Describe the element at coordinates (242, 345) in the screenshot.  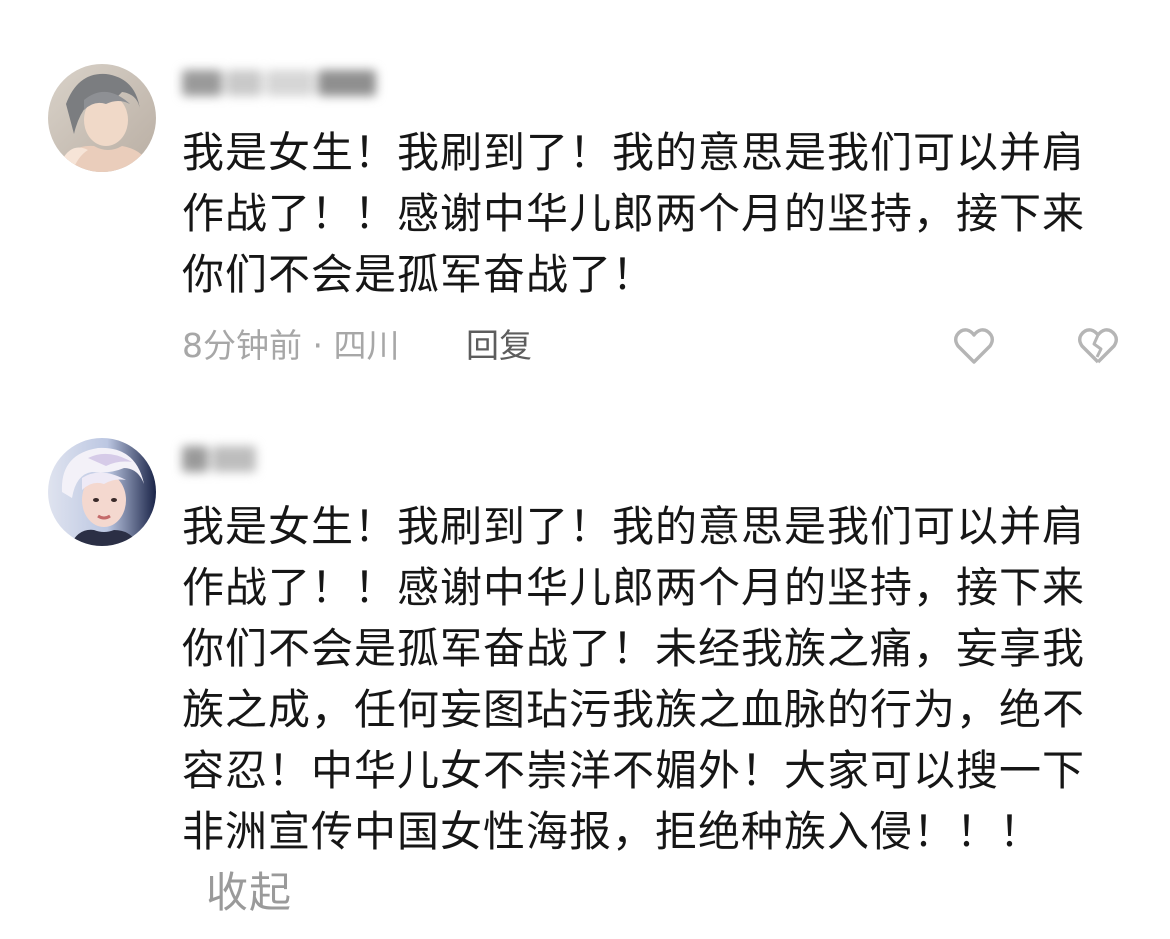
I see `timestamp: 8分钟前` at that location.